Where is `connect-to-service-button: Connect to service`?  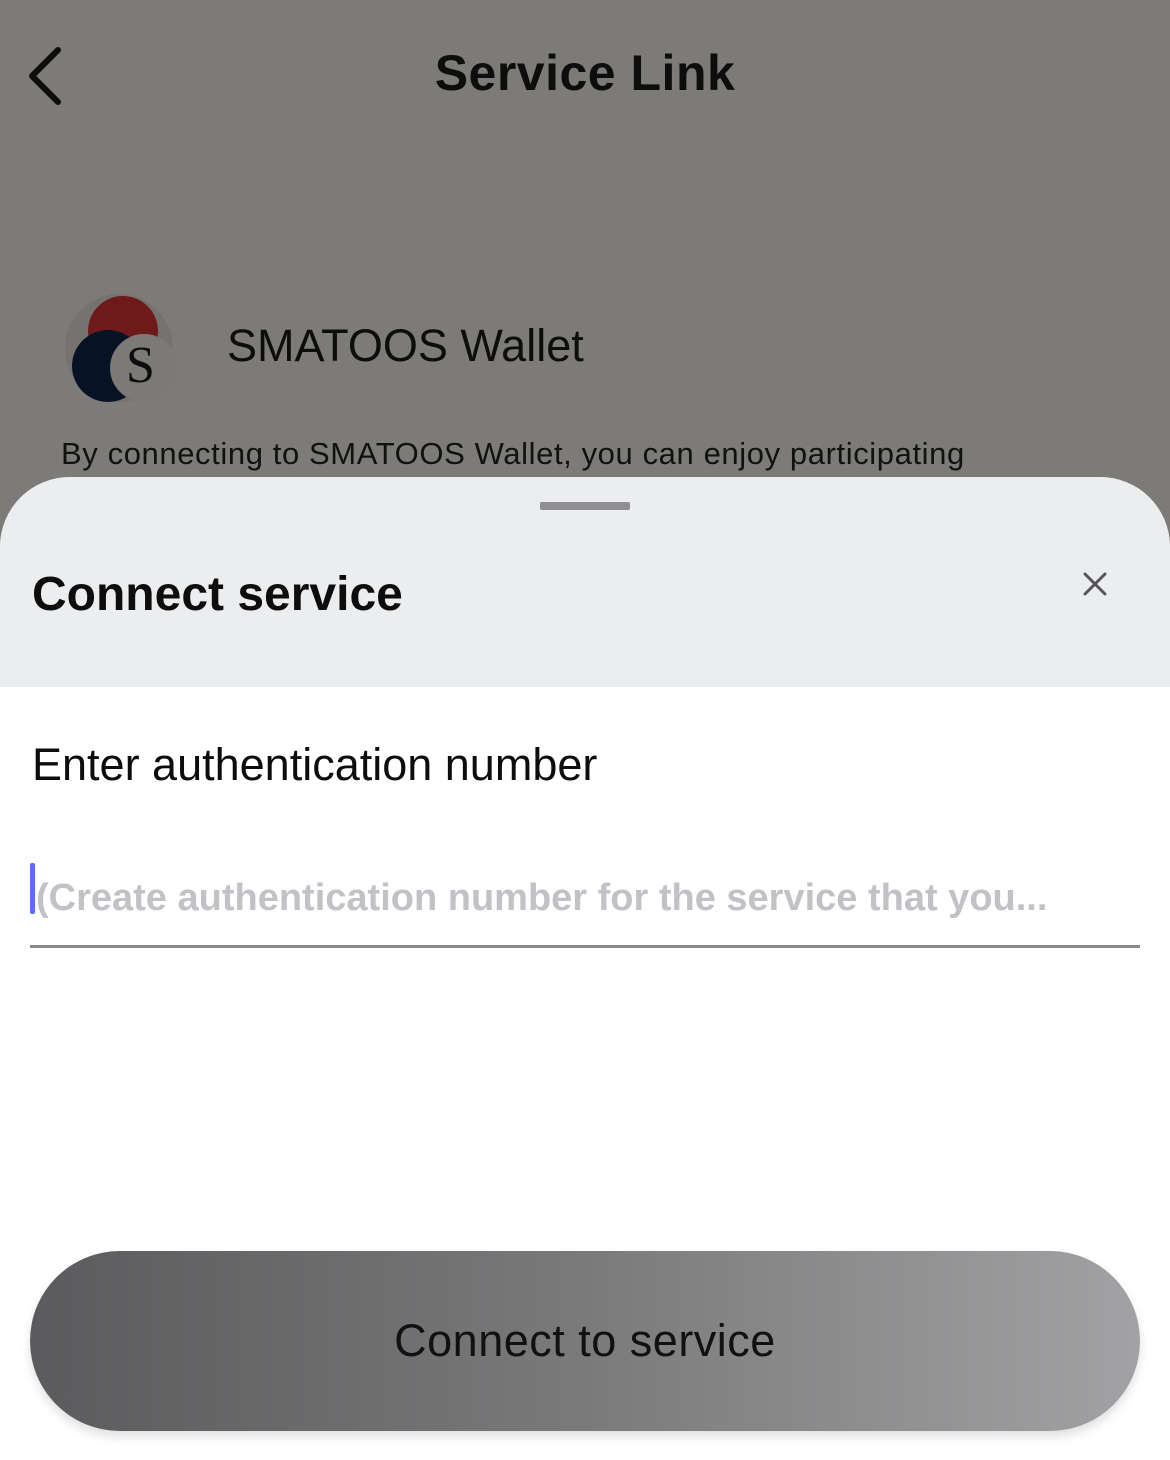 connect-to-service-button: Connect to service is located at coordinates (585, 1341).